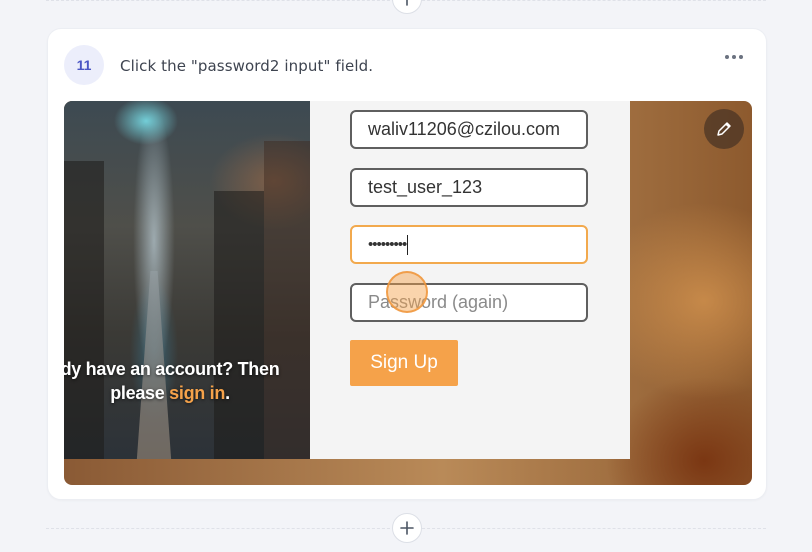  I want to click on username-input: test_user_123, so click(469, 187).